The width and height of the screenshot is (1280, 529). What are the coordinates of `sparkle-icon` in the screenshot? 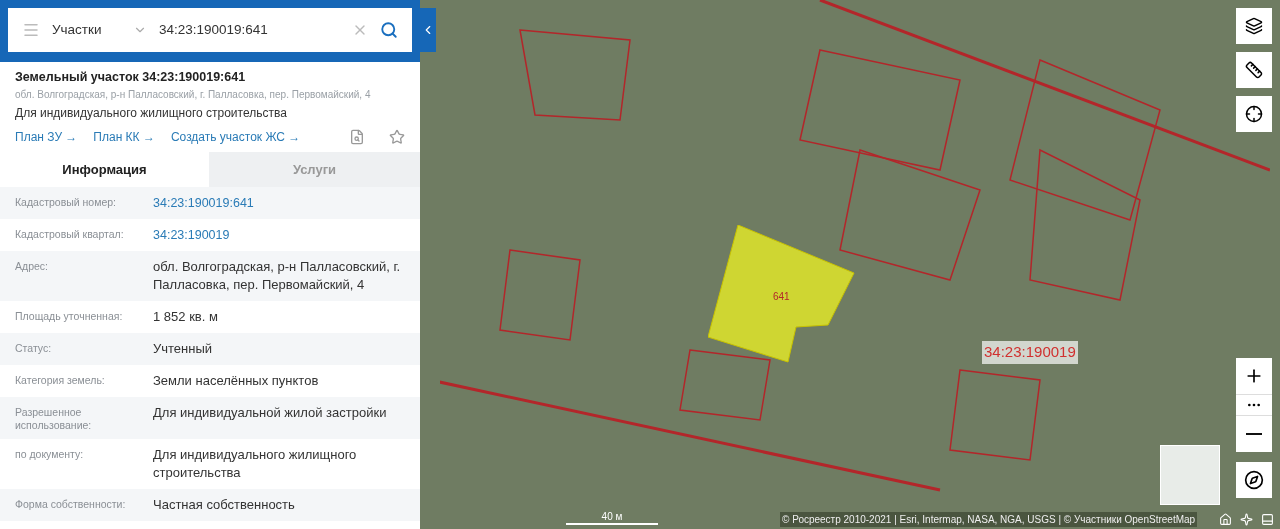 It's located at (1246, 519).